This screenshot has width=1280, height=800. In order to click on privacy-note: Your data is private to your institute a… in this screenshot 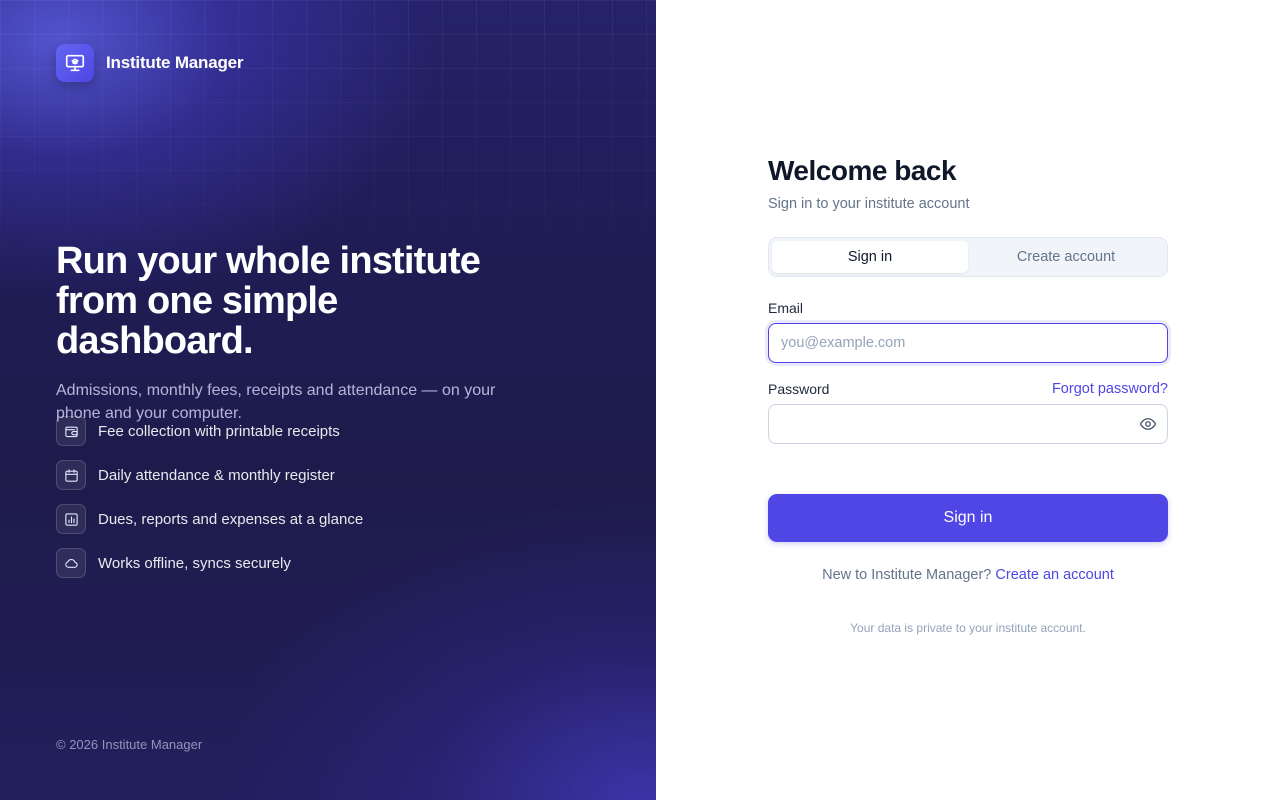, I will do `click(968, 628)`.